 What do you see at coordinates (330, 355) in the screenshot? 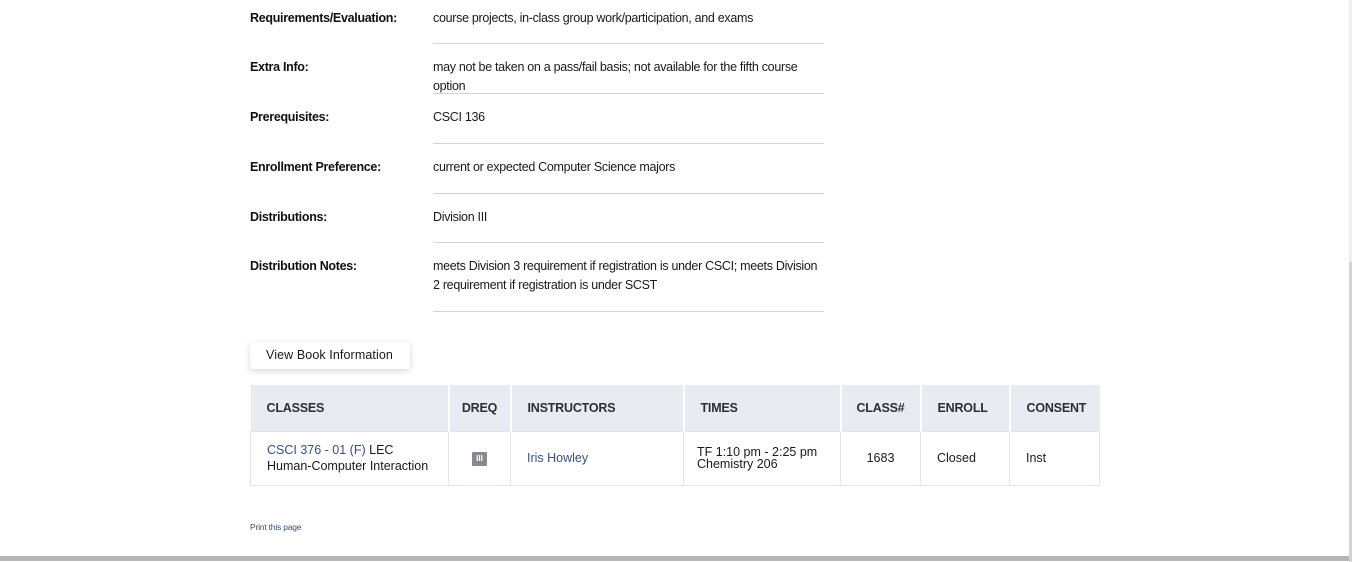
I see `view-book-information-button: View Book Information` at bounding box center [330, 355].